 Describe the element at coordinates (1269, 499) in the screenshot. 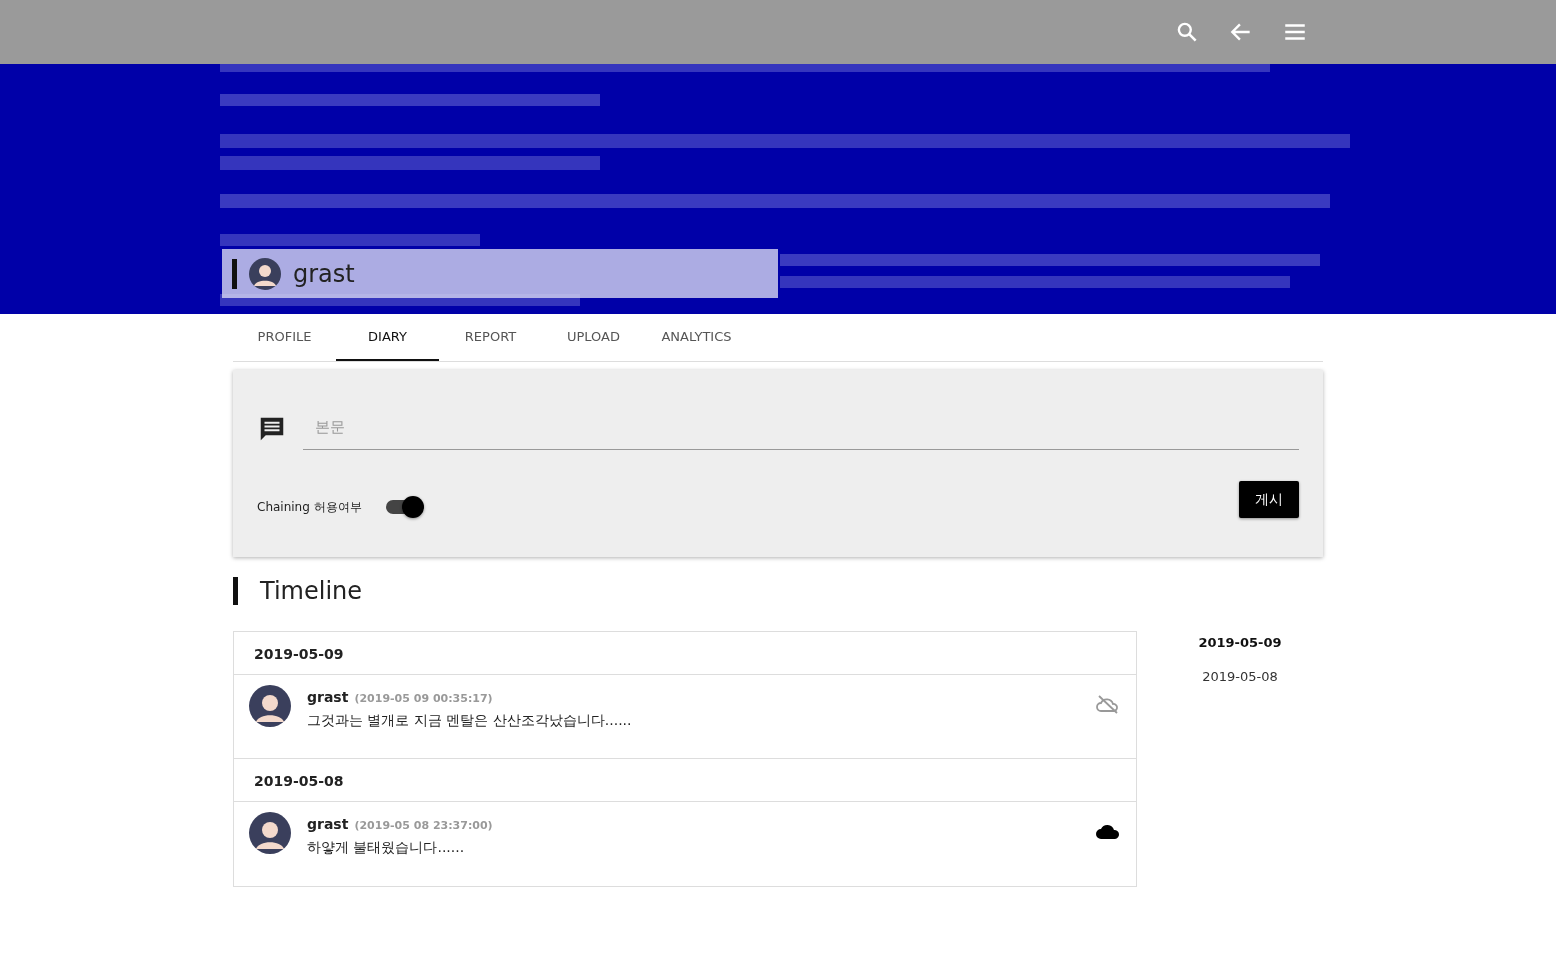

I see `post-button: 게시` at that location.